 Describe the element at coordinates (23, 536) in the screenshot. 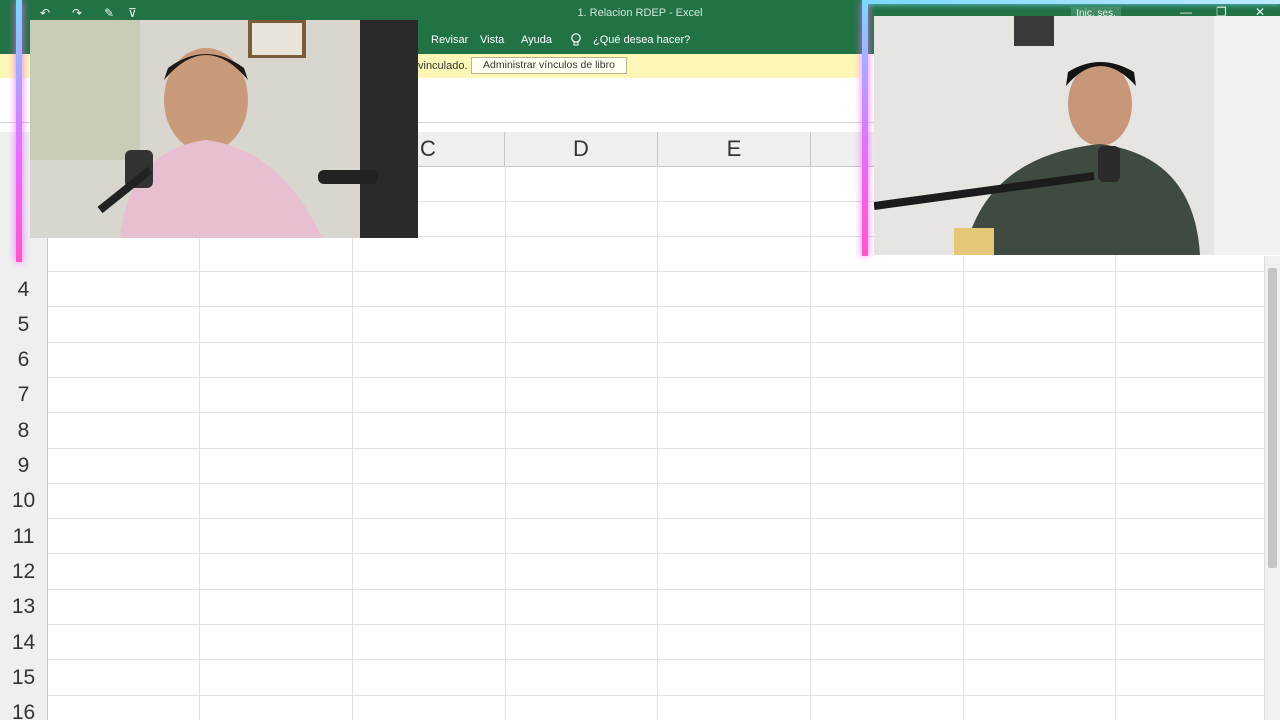

I see `row-header-11: 11` at that location.